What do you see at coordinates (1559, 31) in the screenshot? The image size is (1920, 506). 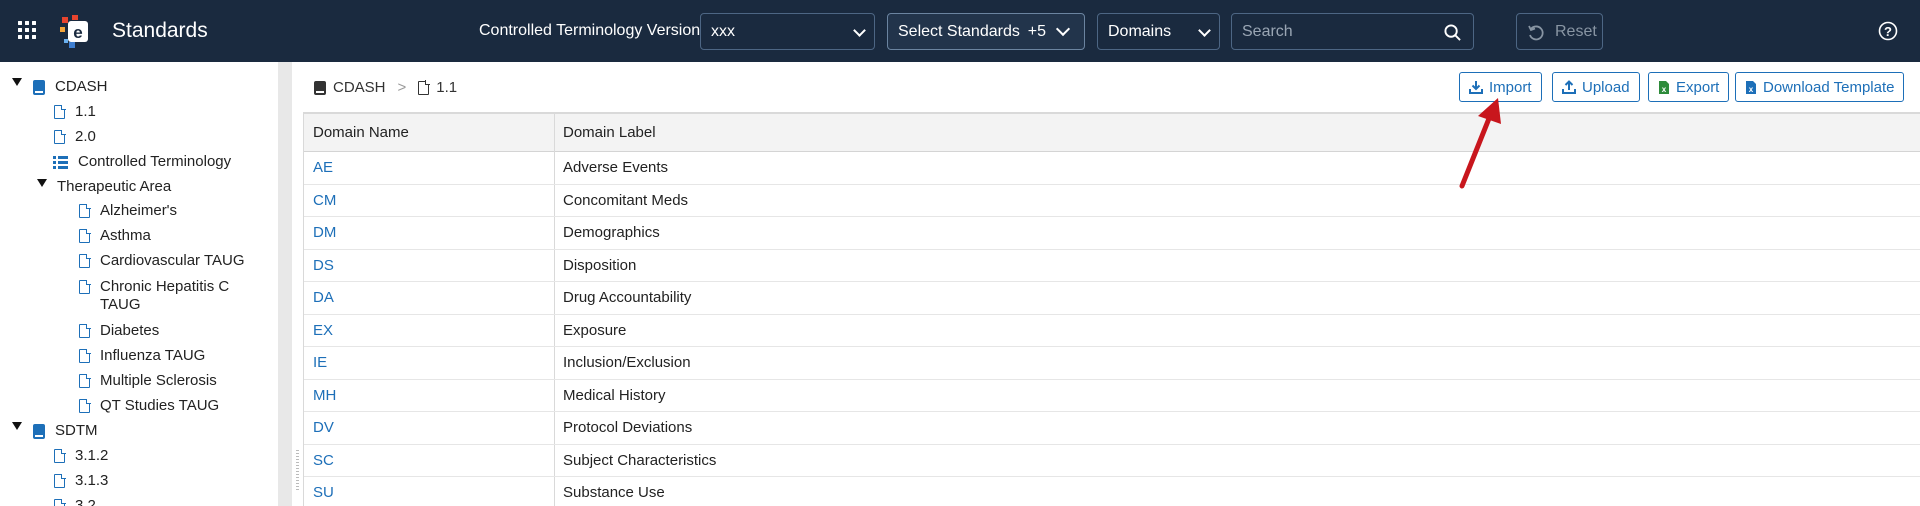 I see `reset-button: Reset` at bounding box center [1559, 31].